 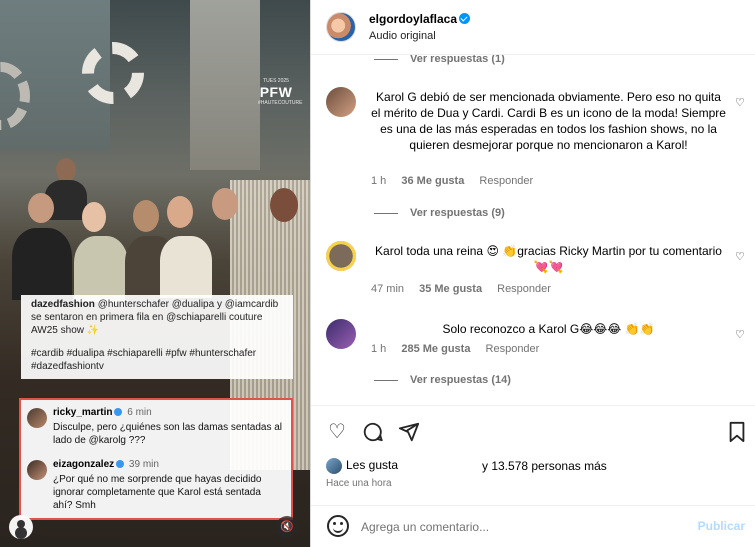 What do you see at coordinates (435, 349) in the screenshot?
I see `comment-likes: 285 Me gusta` at bounding box center [435, 349].